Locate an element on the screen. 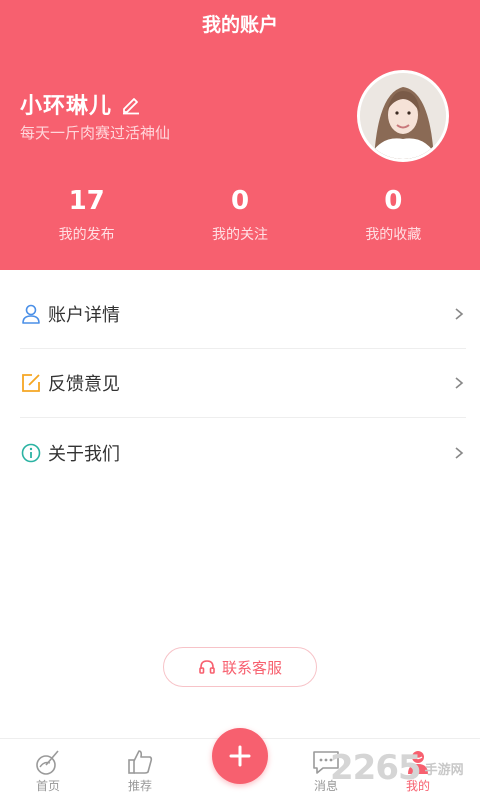  tab-label: 我的 is located at coordinates (417, 786).